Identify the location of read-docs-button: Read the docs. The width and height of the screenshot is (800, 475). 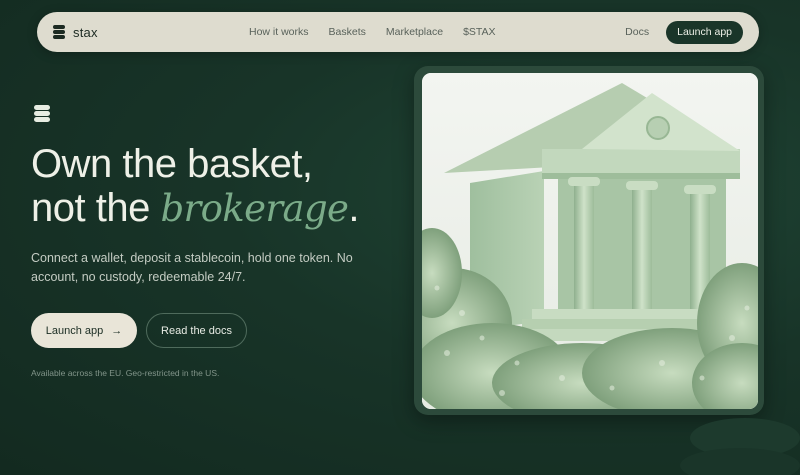
(196, 330).